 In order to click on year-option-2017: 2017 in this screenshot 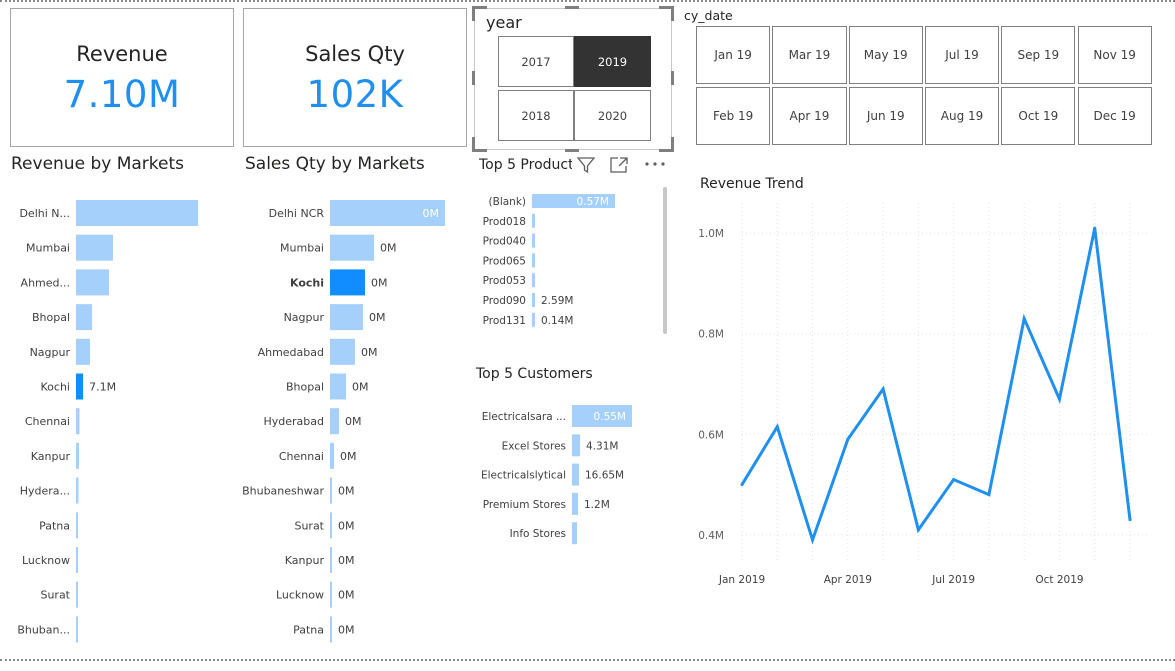, I will do `click(536, 61)`.